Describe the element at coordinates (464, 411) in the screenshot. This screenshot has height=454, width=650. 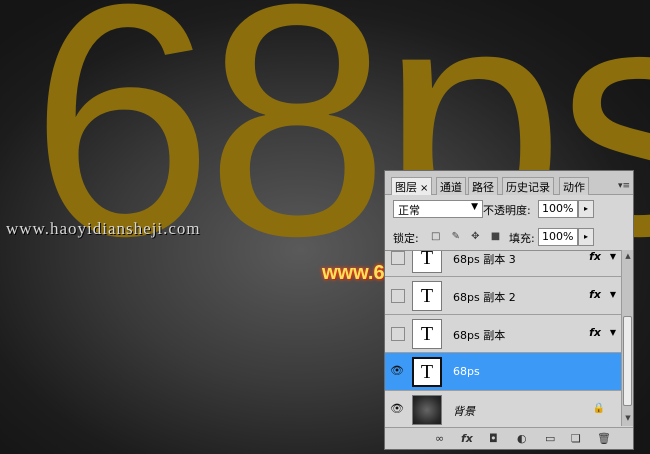
I see `layer-name: 背景` at that location.